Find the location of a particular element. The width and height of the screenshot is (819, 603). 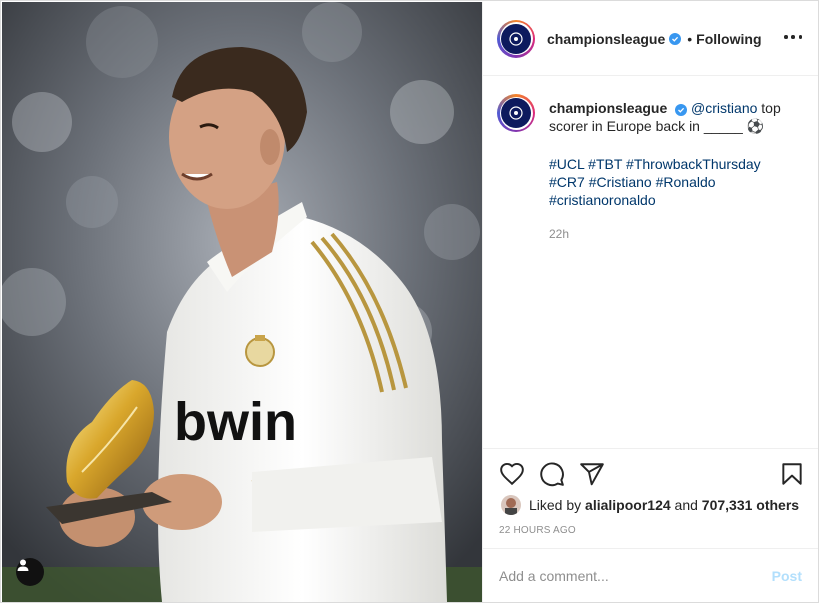

account-avatar is located at coordinates (516, 38).